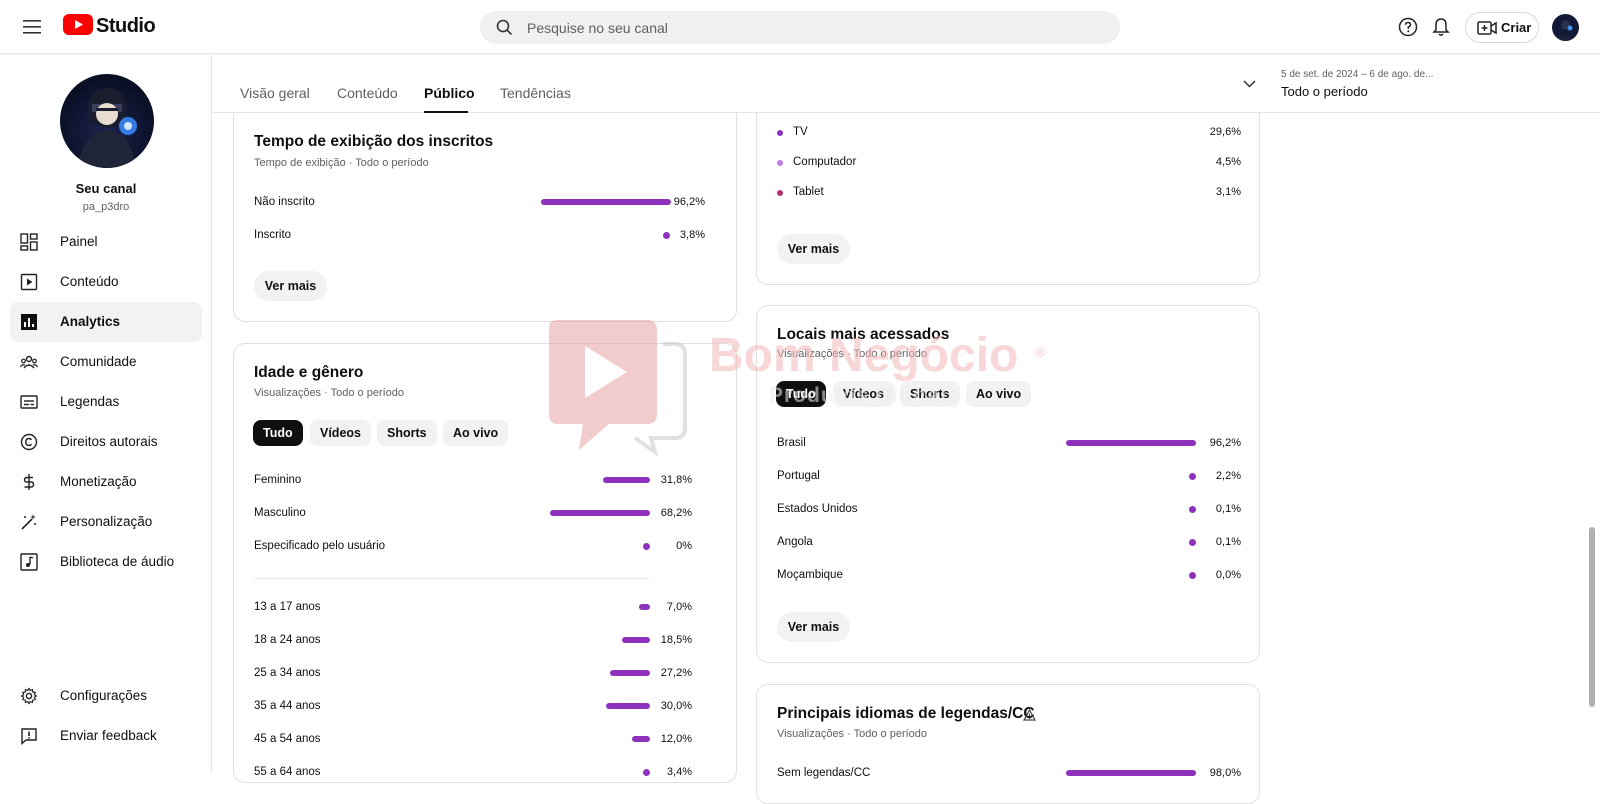  What do you see at coordinates (29, 442) in the screenshot?
I see `copyright-icon` at bounding box center [29, 442].